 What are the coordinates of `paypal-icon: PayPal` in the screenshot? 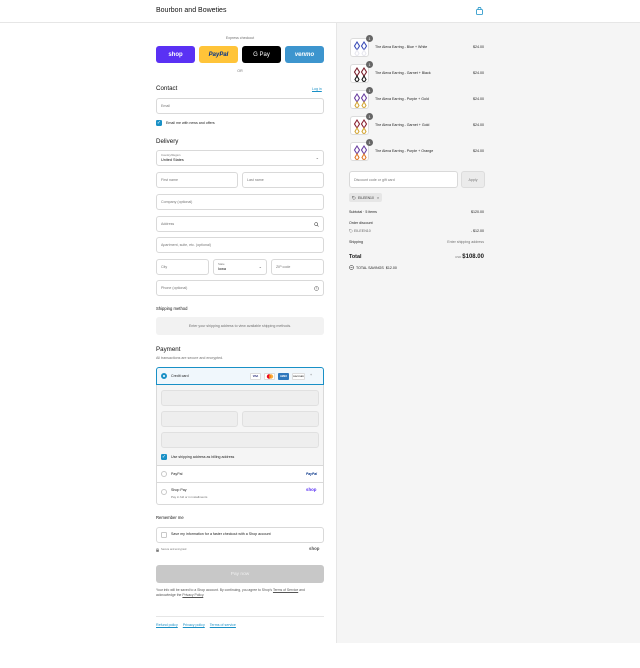 It's located at (312, 474).